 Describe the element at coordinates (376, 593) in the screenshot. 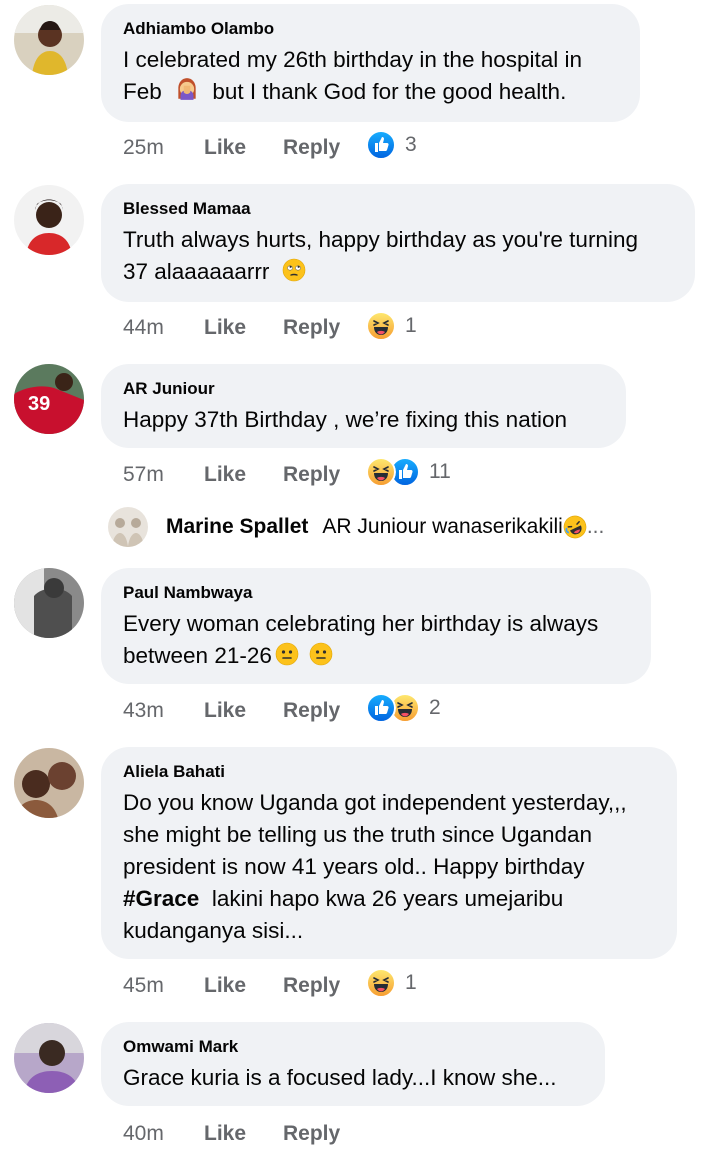

I see `comment-author: Paul Nambwaya` at that location.